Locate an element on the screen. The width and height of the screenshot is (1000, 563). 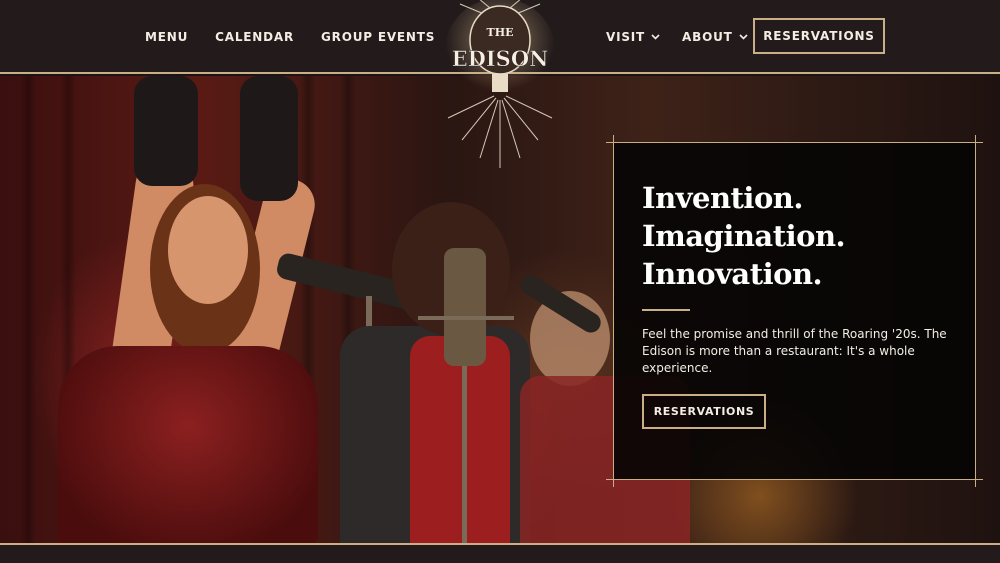
hero-title-line: Imagination. is located at coordinates (744, 236).